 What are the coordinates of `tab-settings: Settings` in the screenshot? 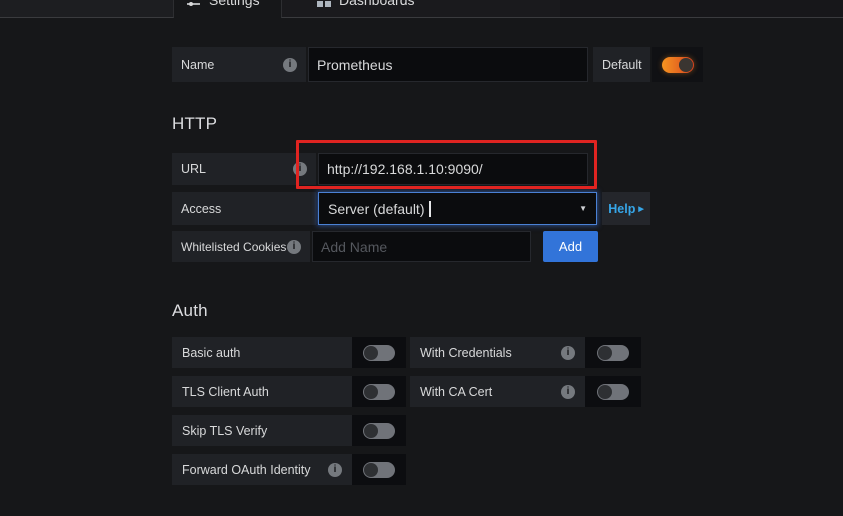 It's located at (227, 9).